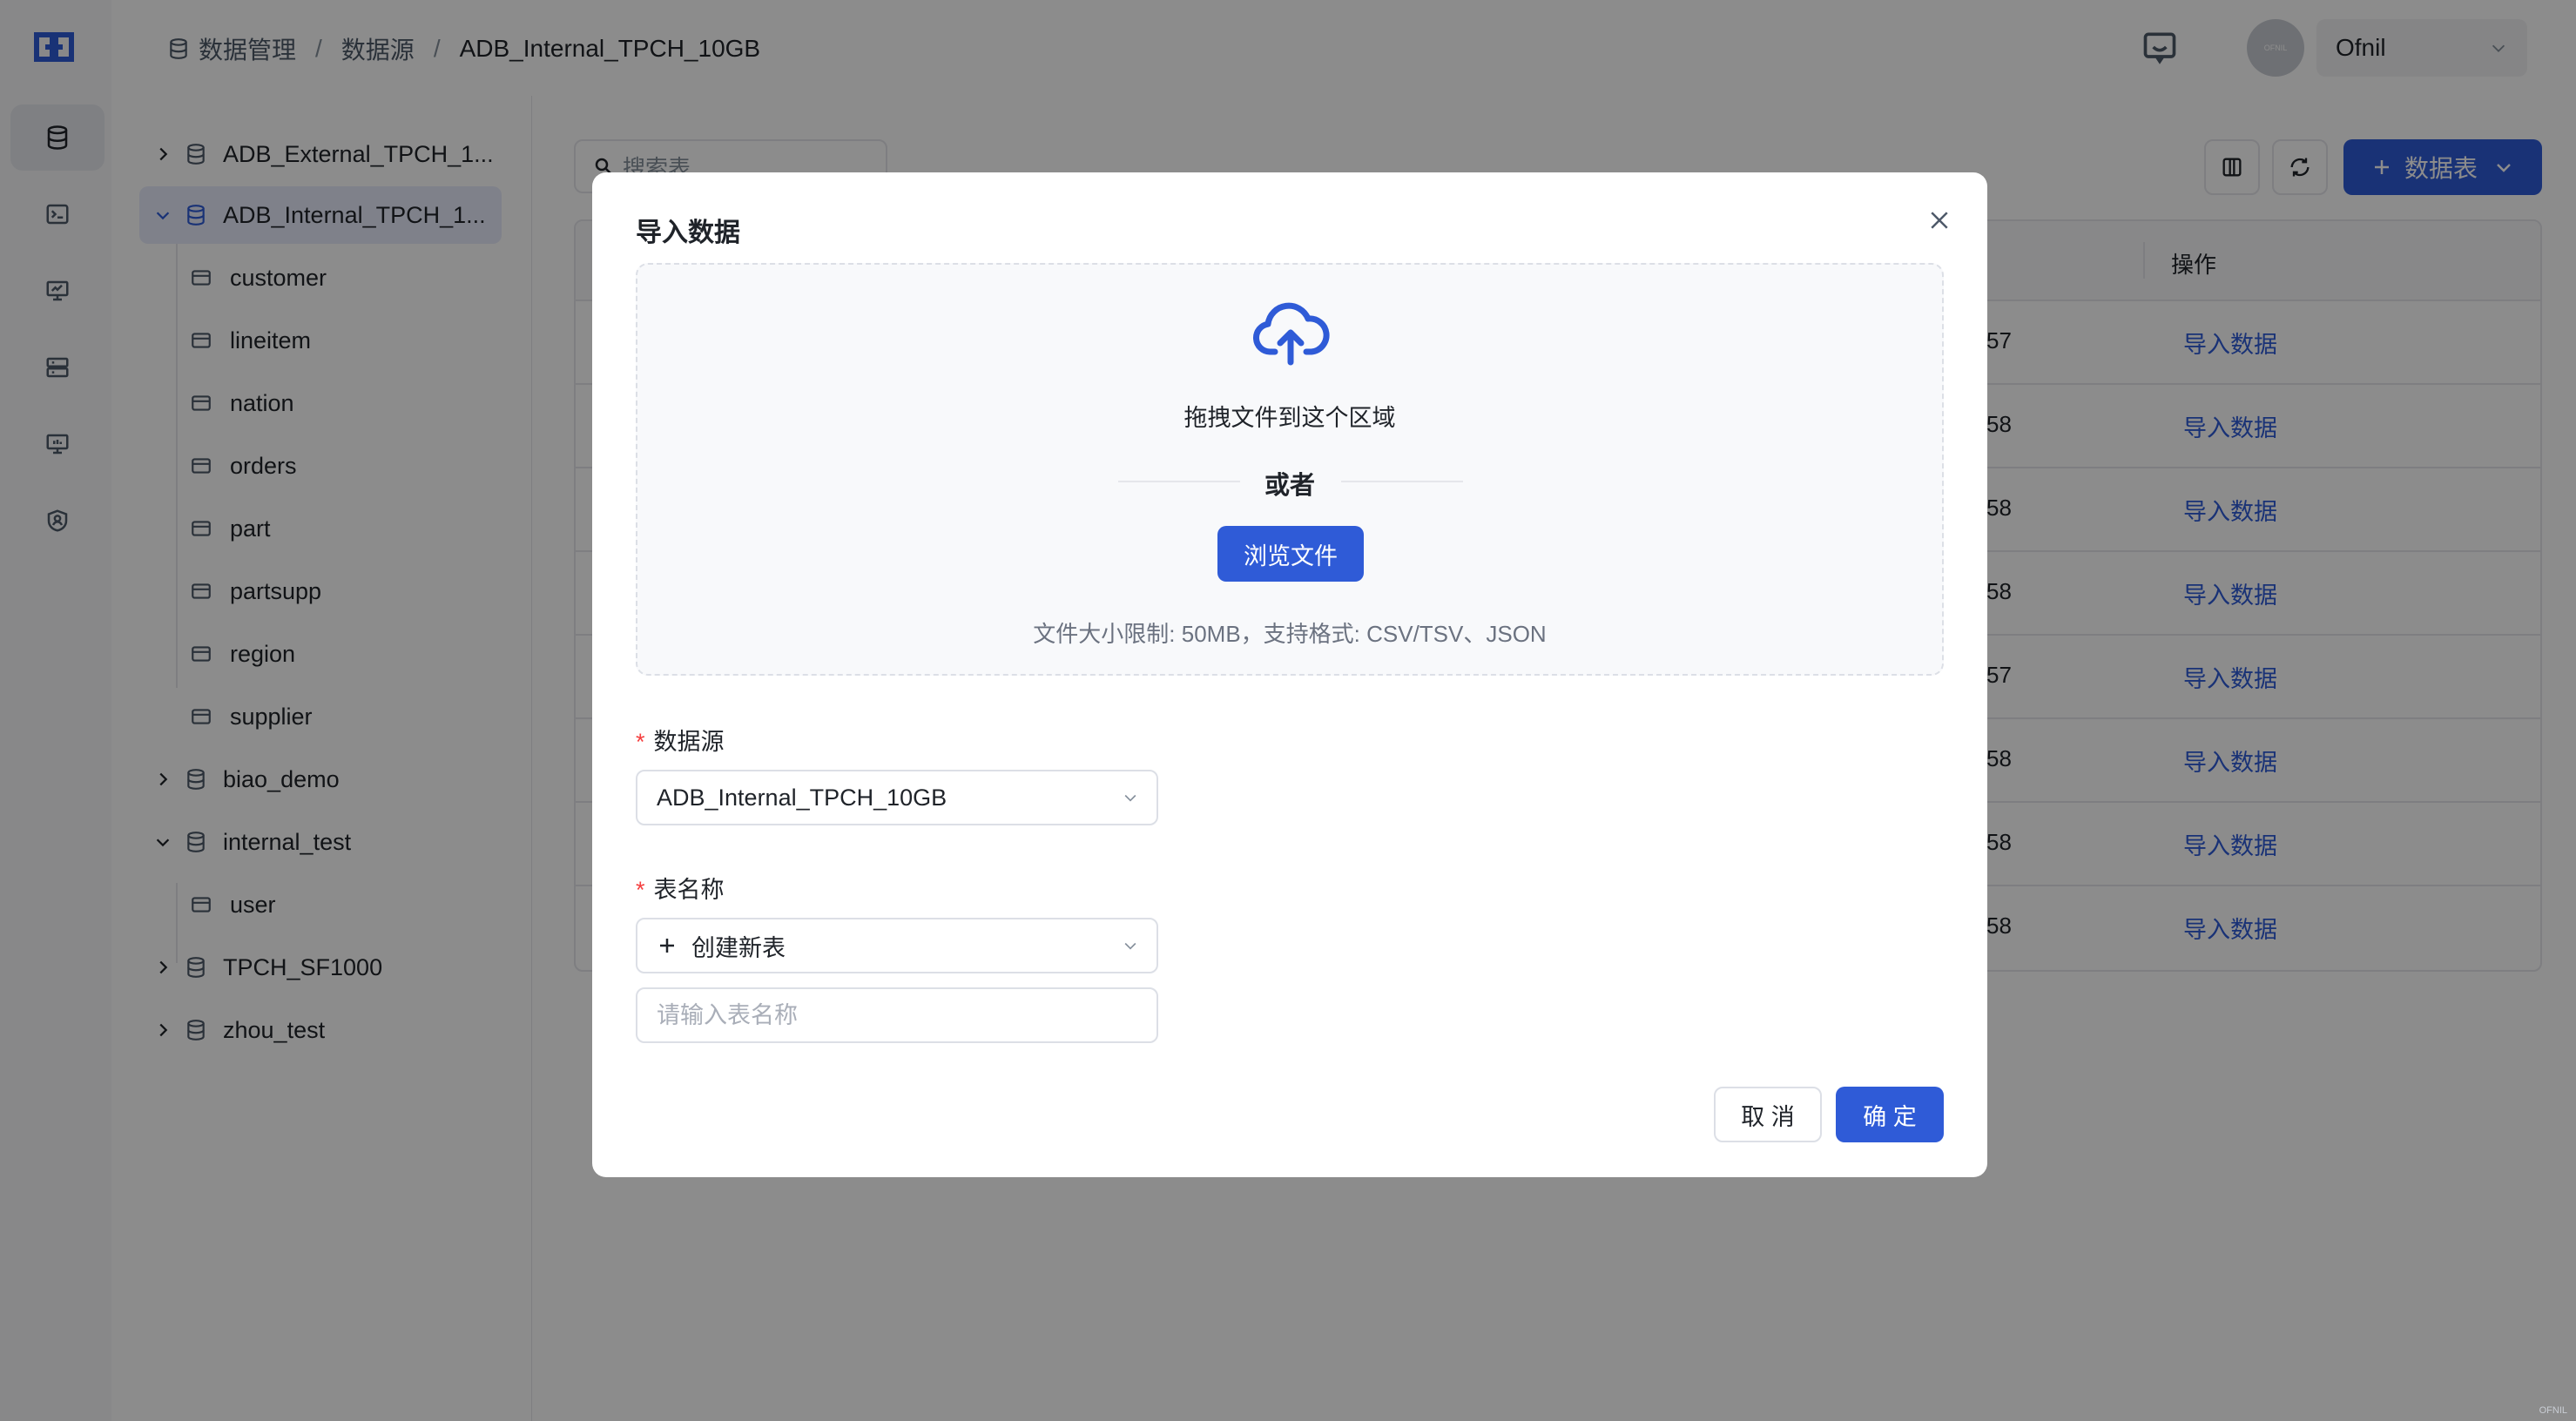  Describe the element at coordinates (689, 890) in the screenshot. I see `table-name-label-text: 表名称` at that location.